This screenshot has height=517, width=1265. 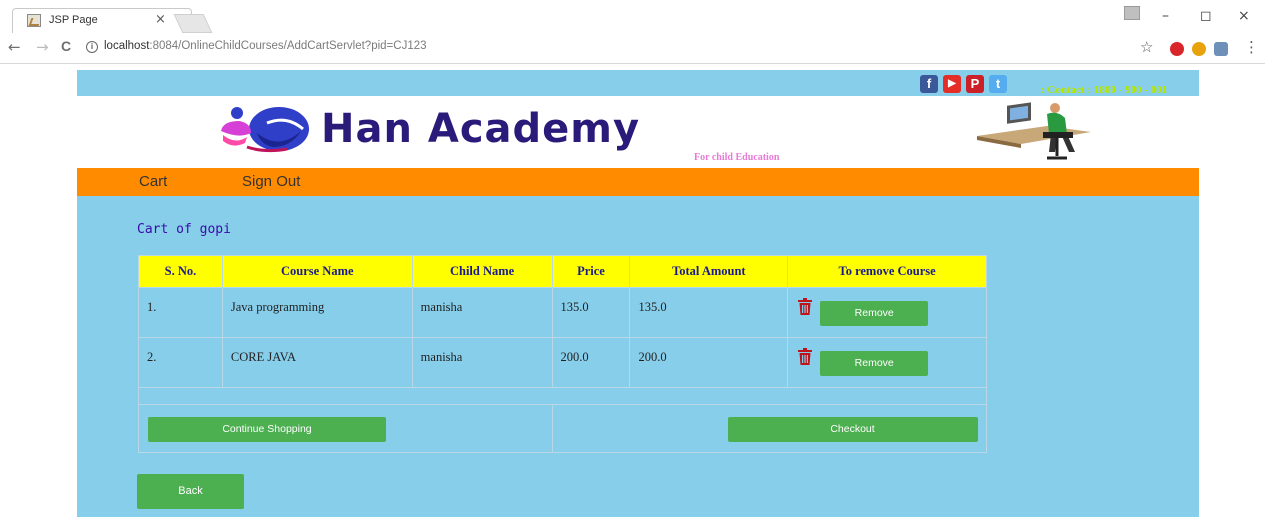 I want to click on cell-price: 135.0, so click(x=591, y=312).